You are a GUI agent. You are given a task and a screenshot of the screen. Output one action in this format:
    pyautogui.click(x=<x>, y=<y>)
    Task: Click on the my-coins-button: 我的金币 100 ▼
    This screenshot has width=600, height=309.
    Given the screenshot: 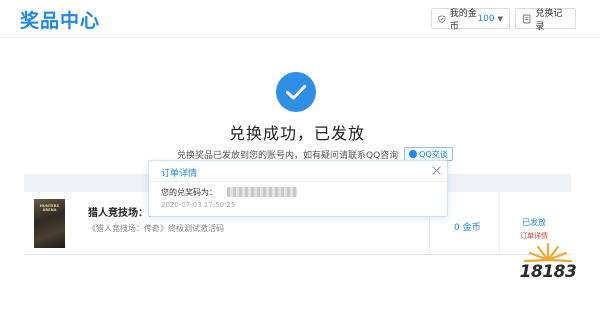 What is the action you would take?
    pyautogui.click(x=470, y=20)
    